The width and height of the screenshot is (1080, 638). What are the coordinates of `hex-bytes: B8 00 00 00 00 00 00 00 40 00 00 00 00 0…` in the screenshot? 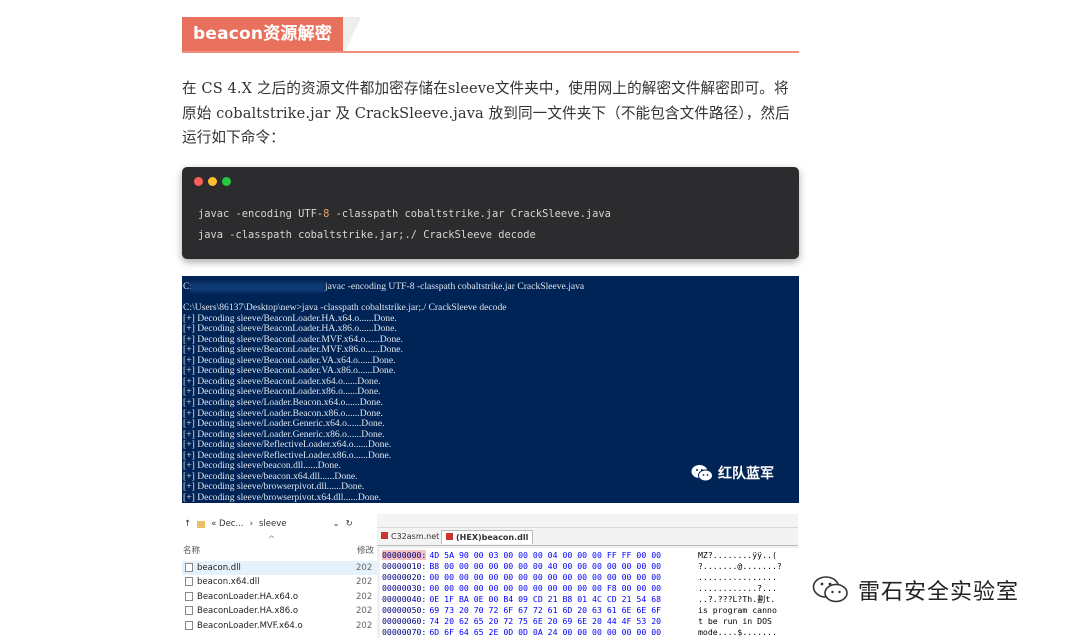 It's located at (545, 566).